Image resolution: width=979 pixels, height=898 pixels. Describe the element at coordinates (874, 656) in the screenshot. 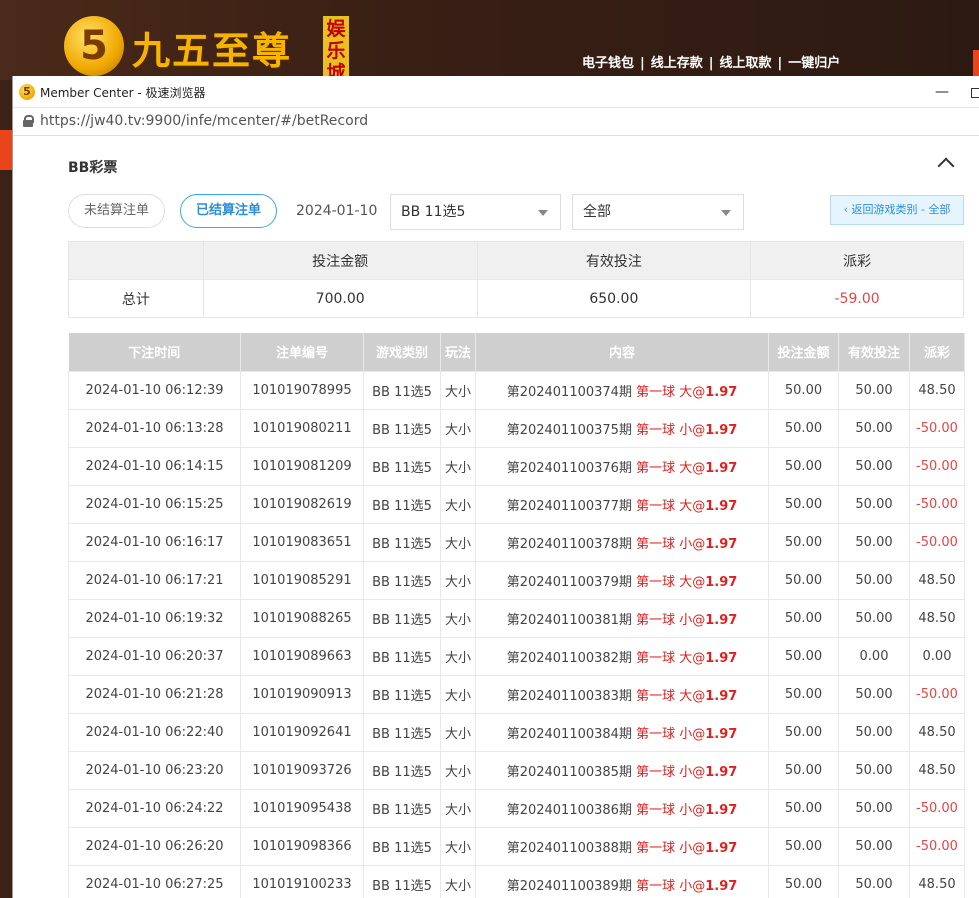

I see `cell-valid-bet: 0.00` at that location.